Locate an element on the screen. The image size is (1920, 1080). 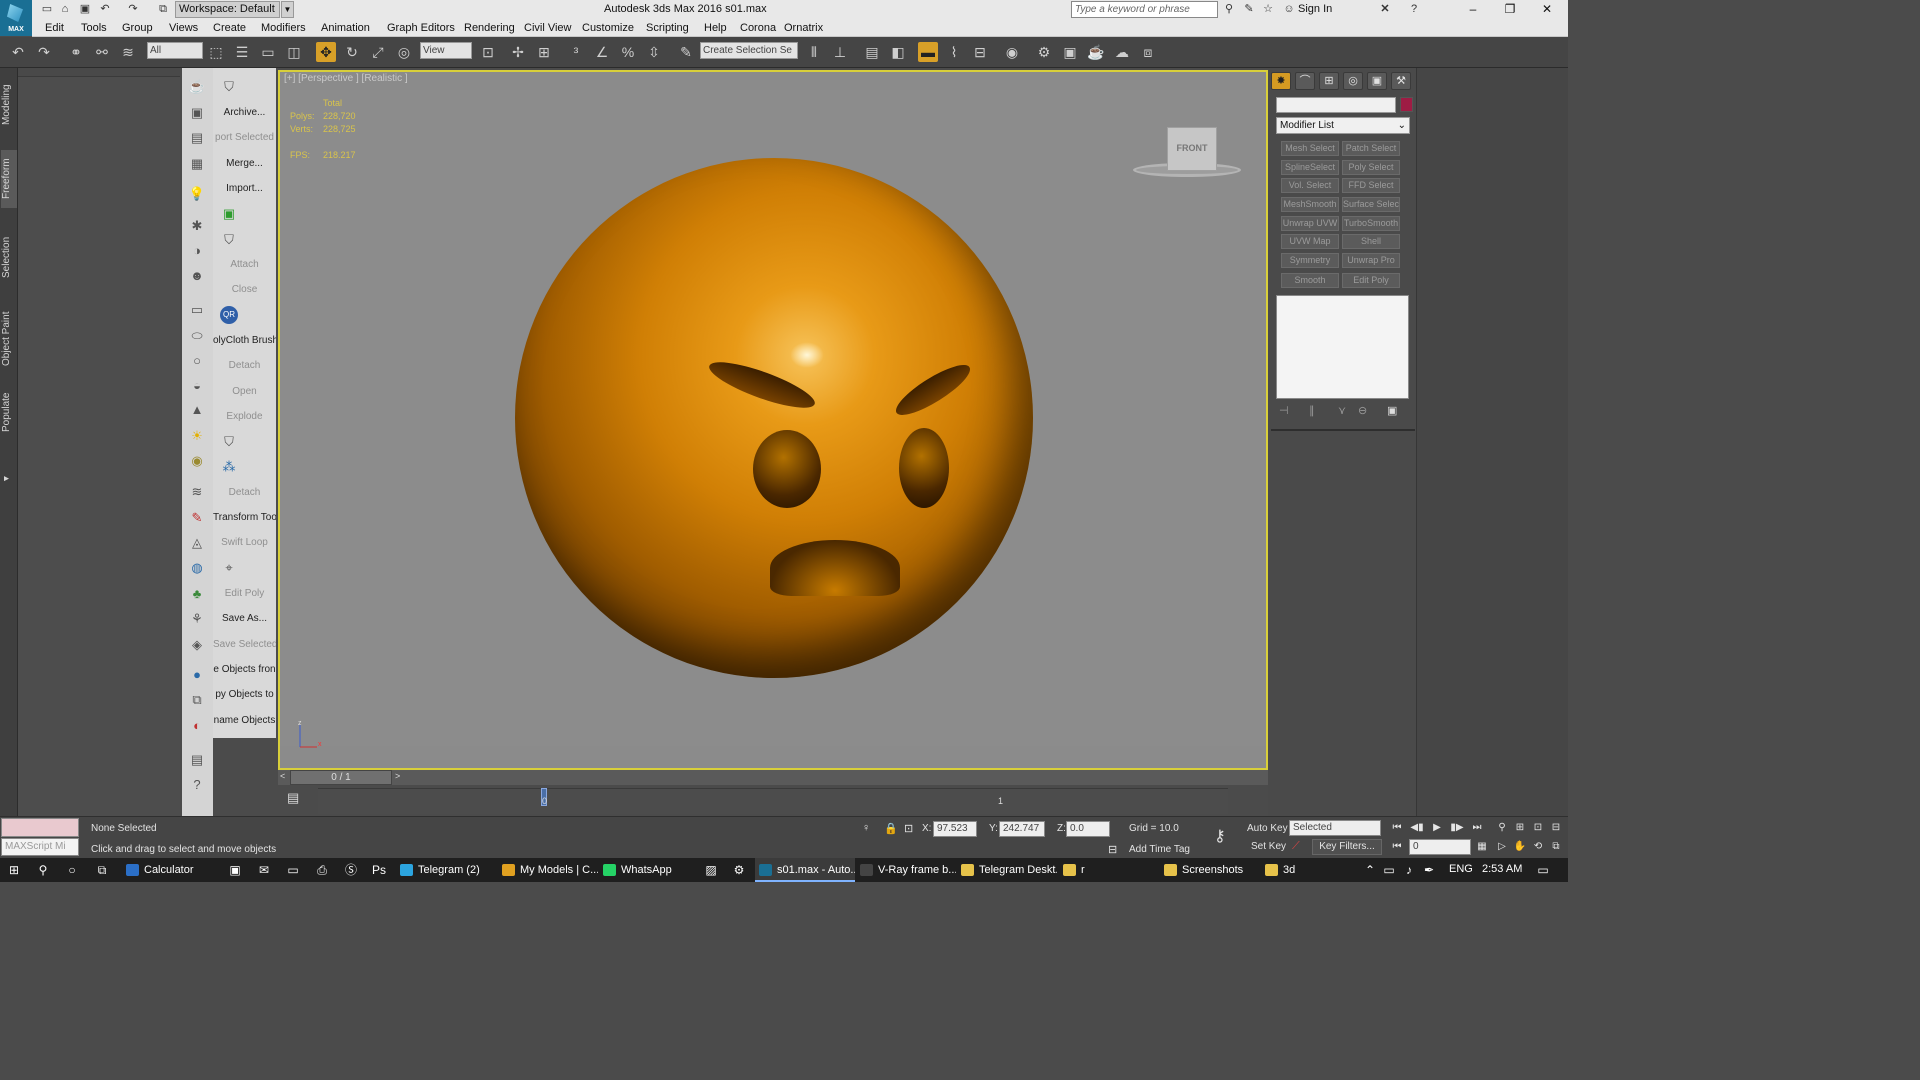
taskbar-item-r: r is located at coordinates (1109, 870).